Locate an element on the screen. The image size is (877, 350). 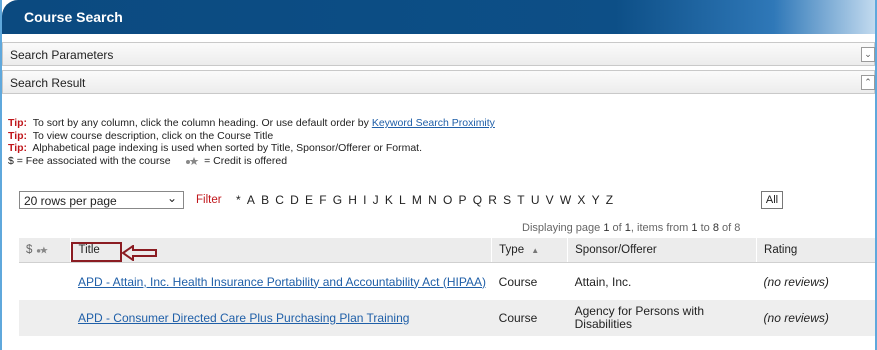
all-letters-button: All is located at coordinates (772, 200).